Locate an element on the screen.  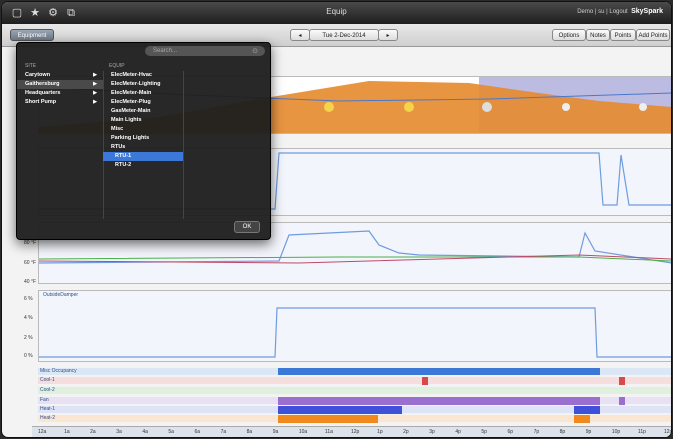
damper-line is located at coordinates (355, 332).